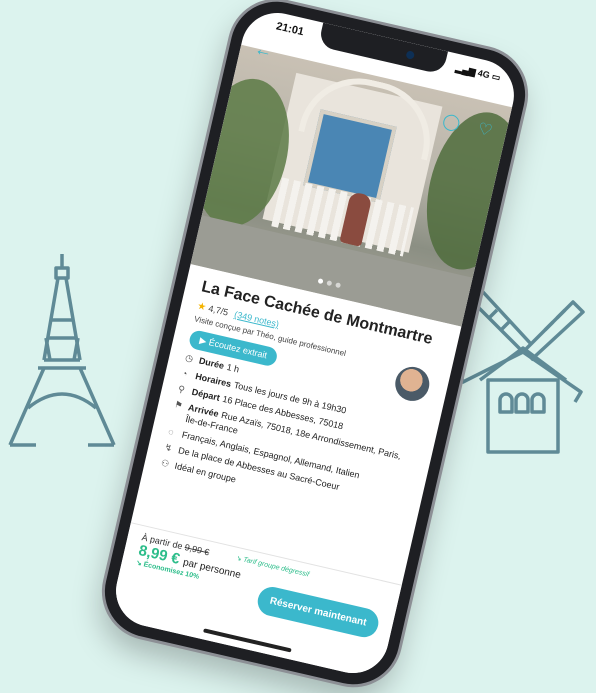 The height and width of the screenshot is (693, 596). I want to click on listen-label: Écoutez extrait, so click(238, 349).